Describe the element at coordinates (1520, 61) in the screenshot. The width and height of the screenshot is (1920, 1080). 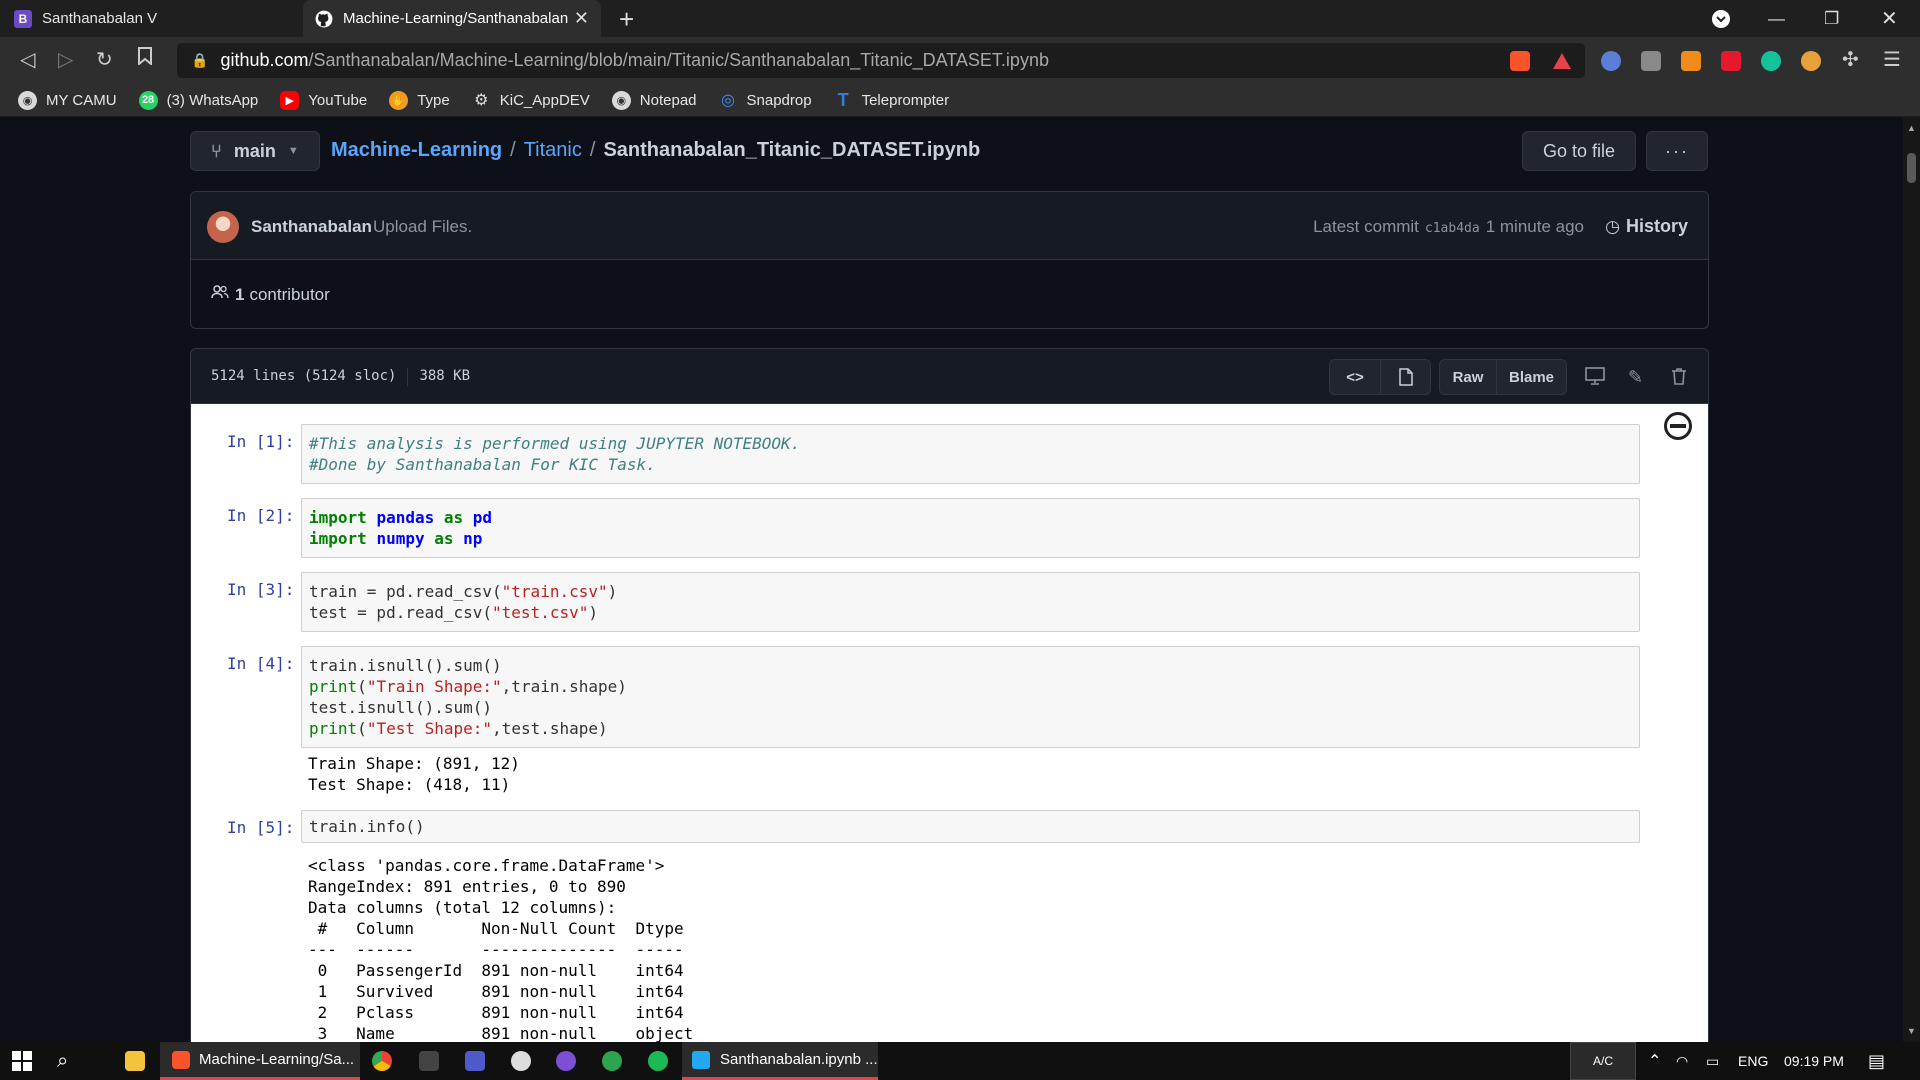
I see `brave-shields-icon` at that location.